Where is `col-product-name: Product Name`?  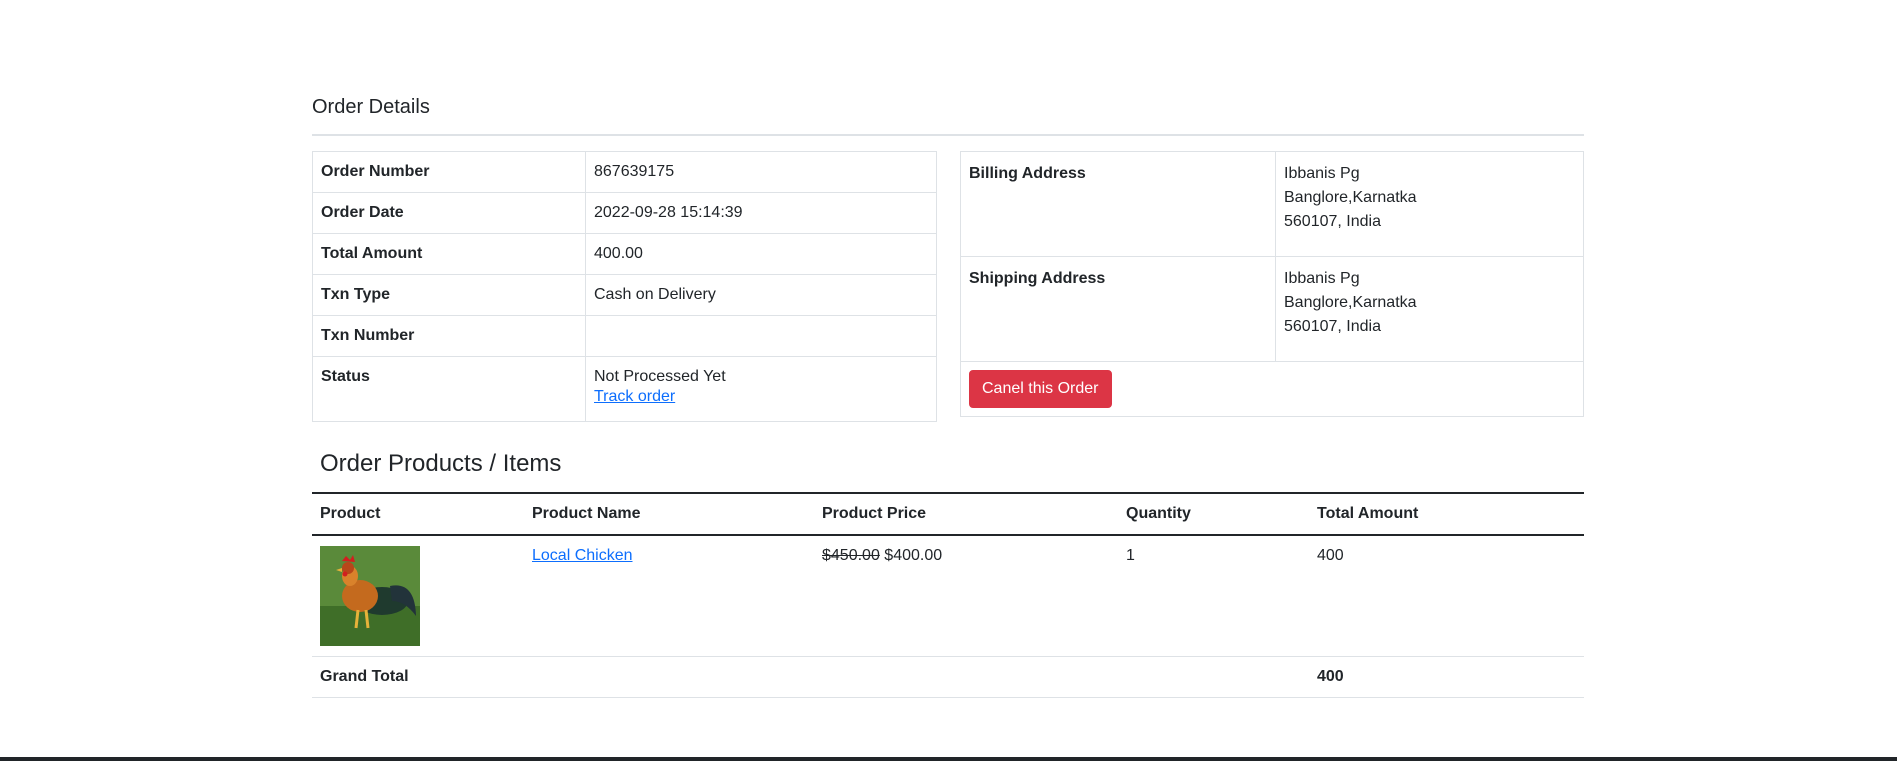
col-product-name: Product Name is located at coordinates (669, 514).